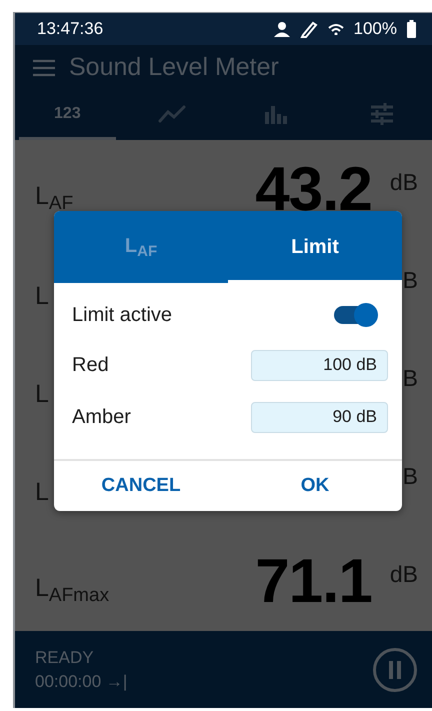  What do you see at coordinates (72, 591) in the screenshot?
I see `measure-label: L$_{AFmax}$` at bounding box center [72, 591].